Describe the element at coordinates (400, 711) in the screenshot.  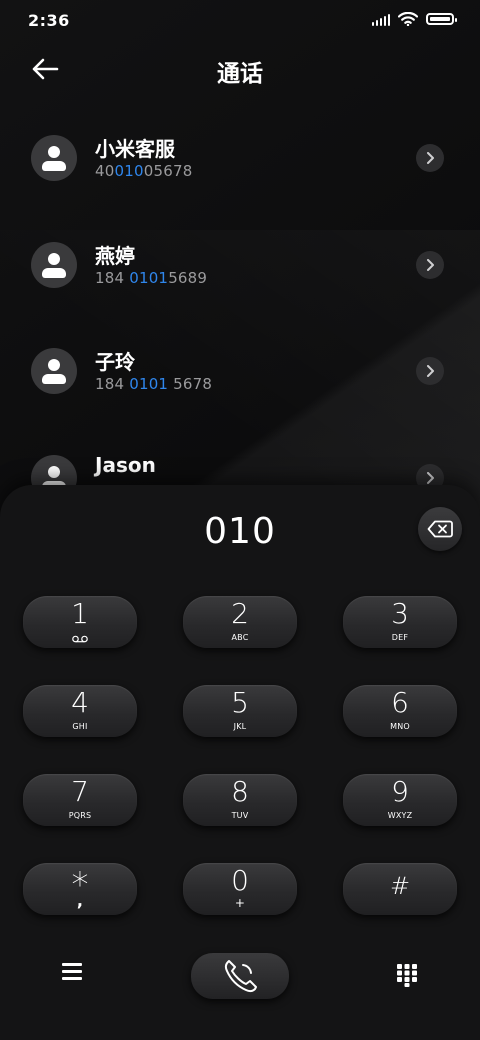
I see `dial-key-6: 6 MNO` at that location.